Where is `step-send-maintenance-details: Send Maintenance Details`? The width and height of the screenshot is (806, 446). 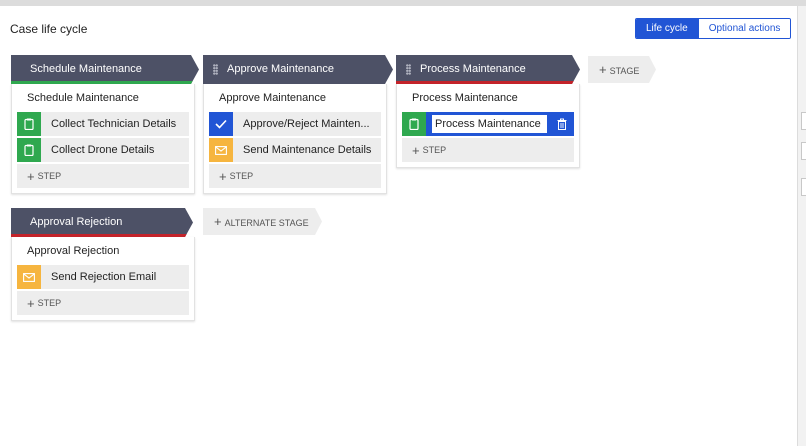
step-send-maintenance-details: Send Maintenance Details is located at coordinates (295, 150).